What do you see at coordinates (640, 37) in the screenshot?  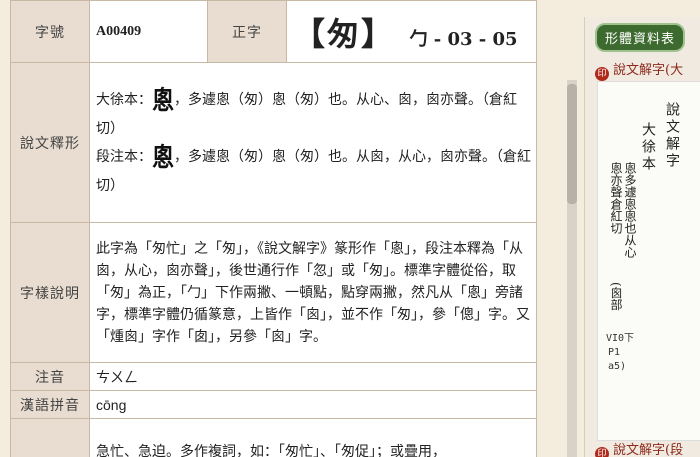 I see `glyph-data-tab: 形體資料表` at bounding box center [640, 37].